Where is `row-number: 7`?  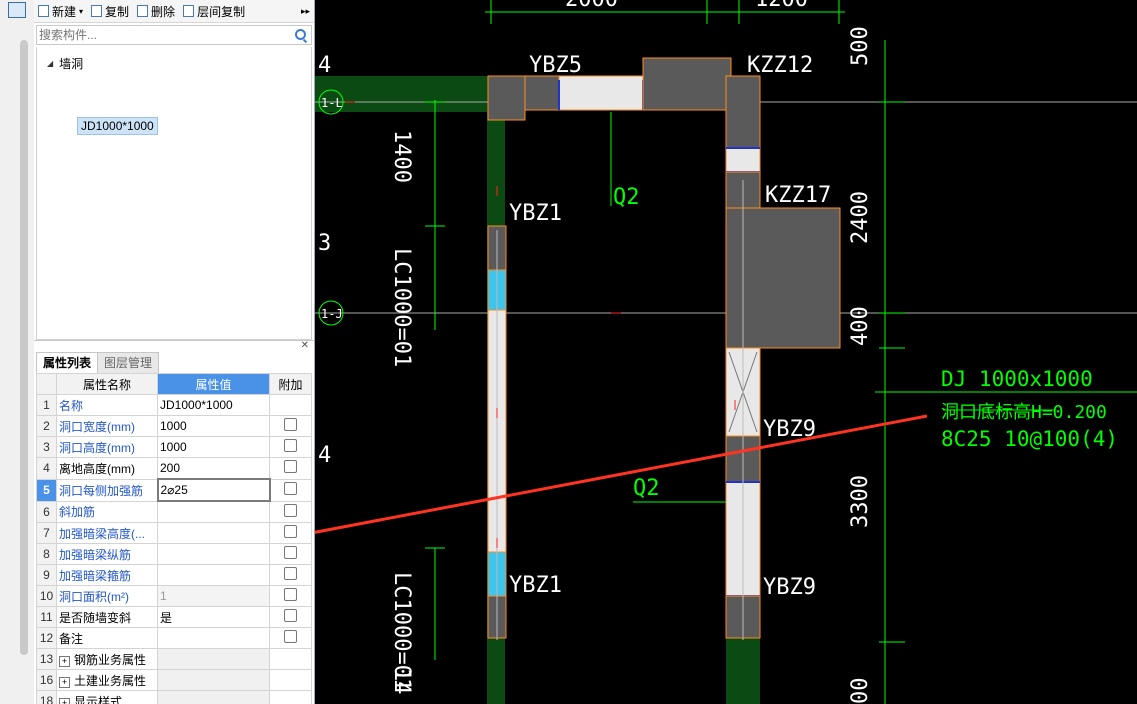
row-number: 7 is located at coordinates (46, 533).